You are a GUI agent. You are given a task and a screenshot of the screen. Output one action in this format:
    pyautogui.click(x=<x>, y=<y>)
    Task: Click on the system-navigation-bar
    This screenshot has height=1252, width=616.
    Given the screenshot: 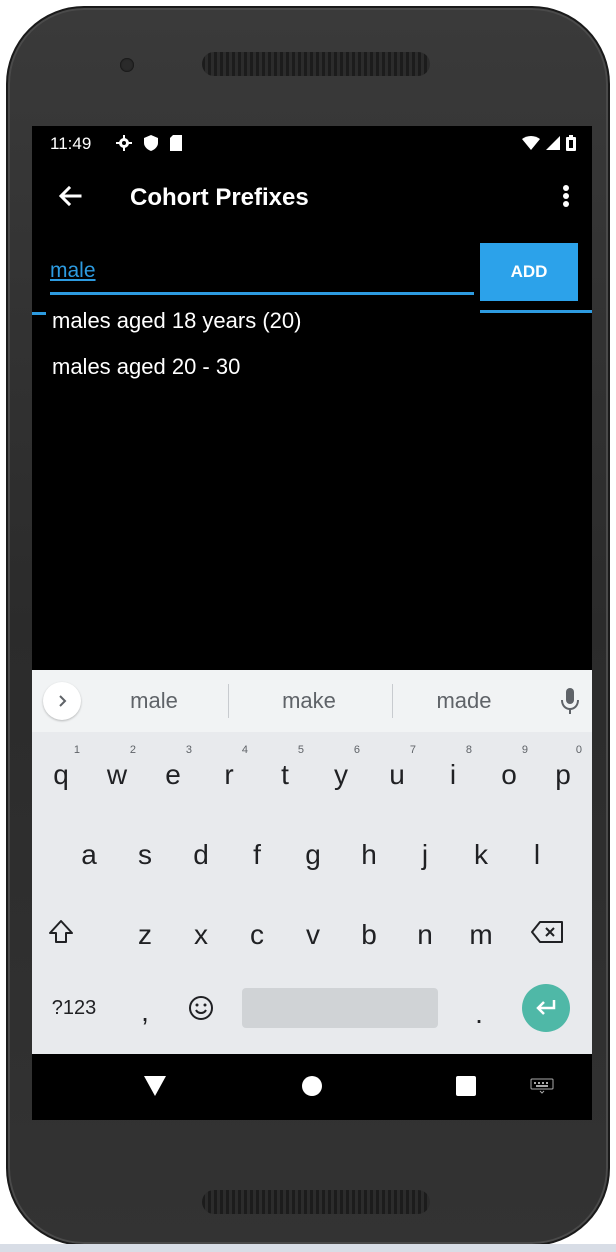 What is the action you would take?
    pyautogui.click(x=312, y=1087)
    